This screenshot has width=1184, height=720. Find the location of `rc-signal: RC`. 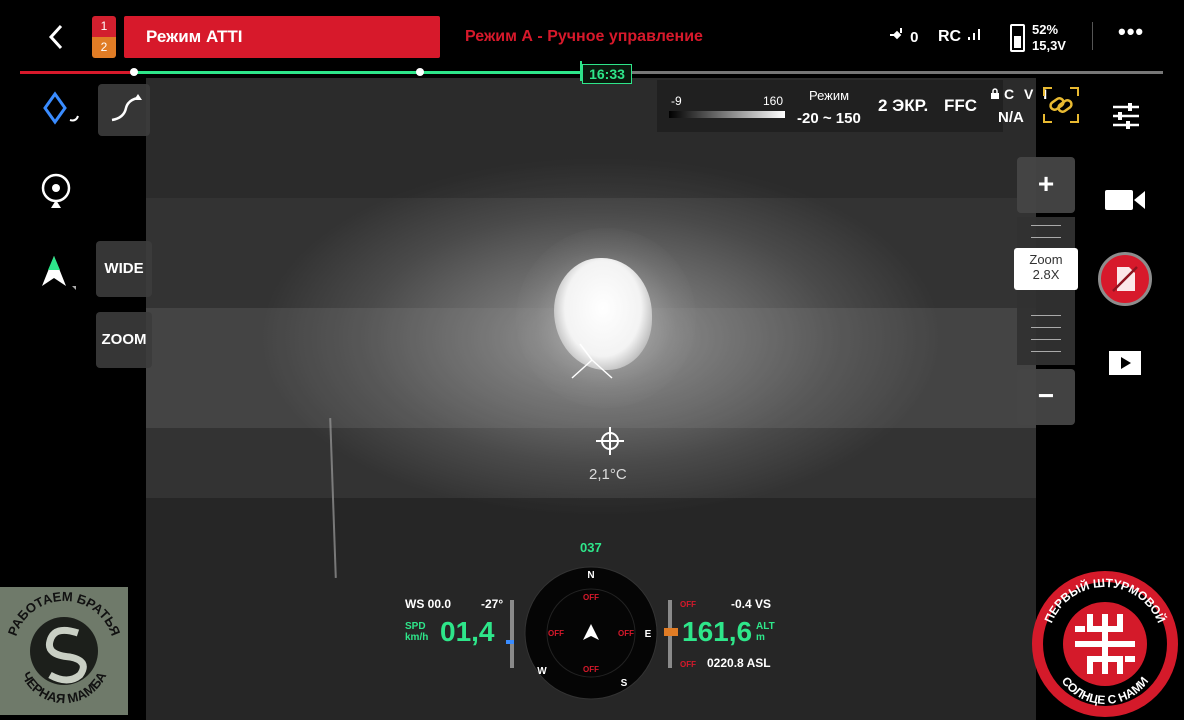

rc-signal: RC is located at coordinates (960, 36).